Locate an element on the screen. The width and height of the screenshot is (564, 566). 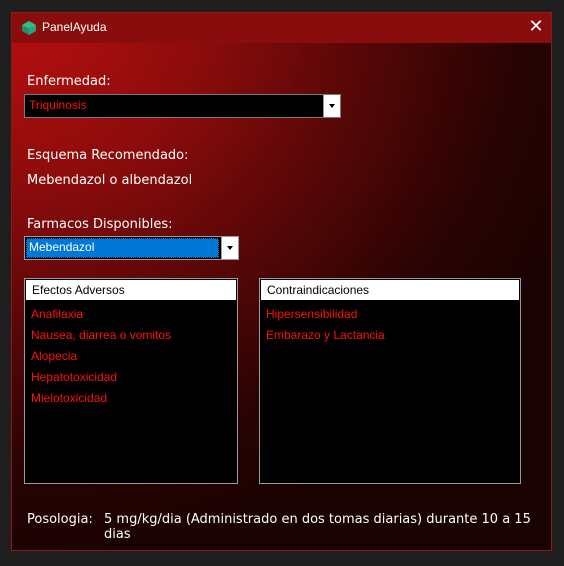
list-item: Embarazo y Lactancia is located at coordinates (325, 335).